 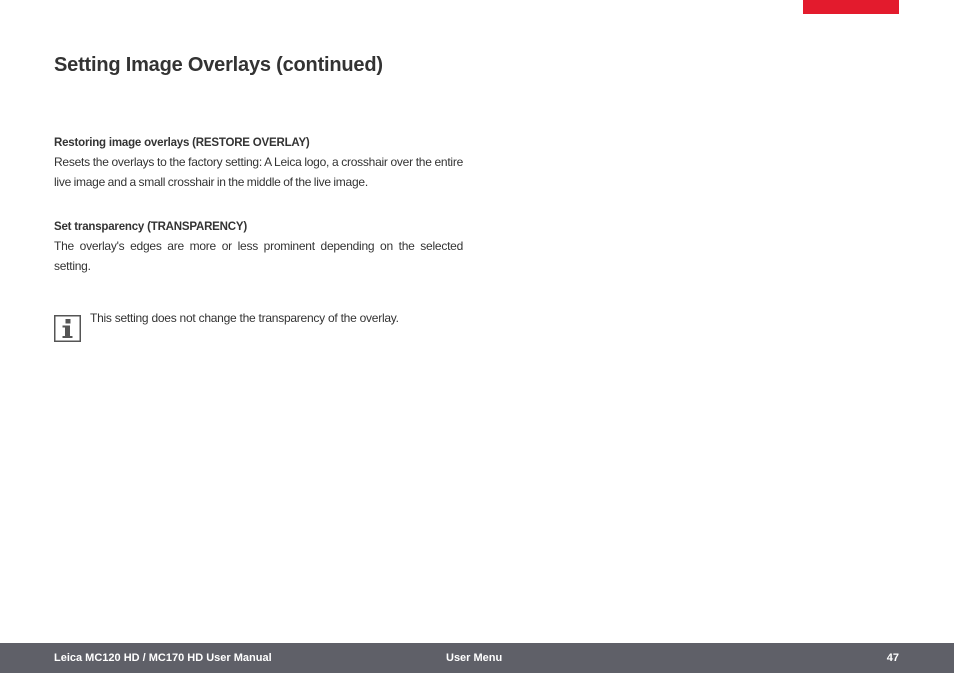 What do you see at coordinates (67, 328) in the screenshot?
I see `info-icon` at bounding box center [67, 328].